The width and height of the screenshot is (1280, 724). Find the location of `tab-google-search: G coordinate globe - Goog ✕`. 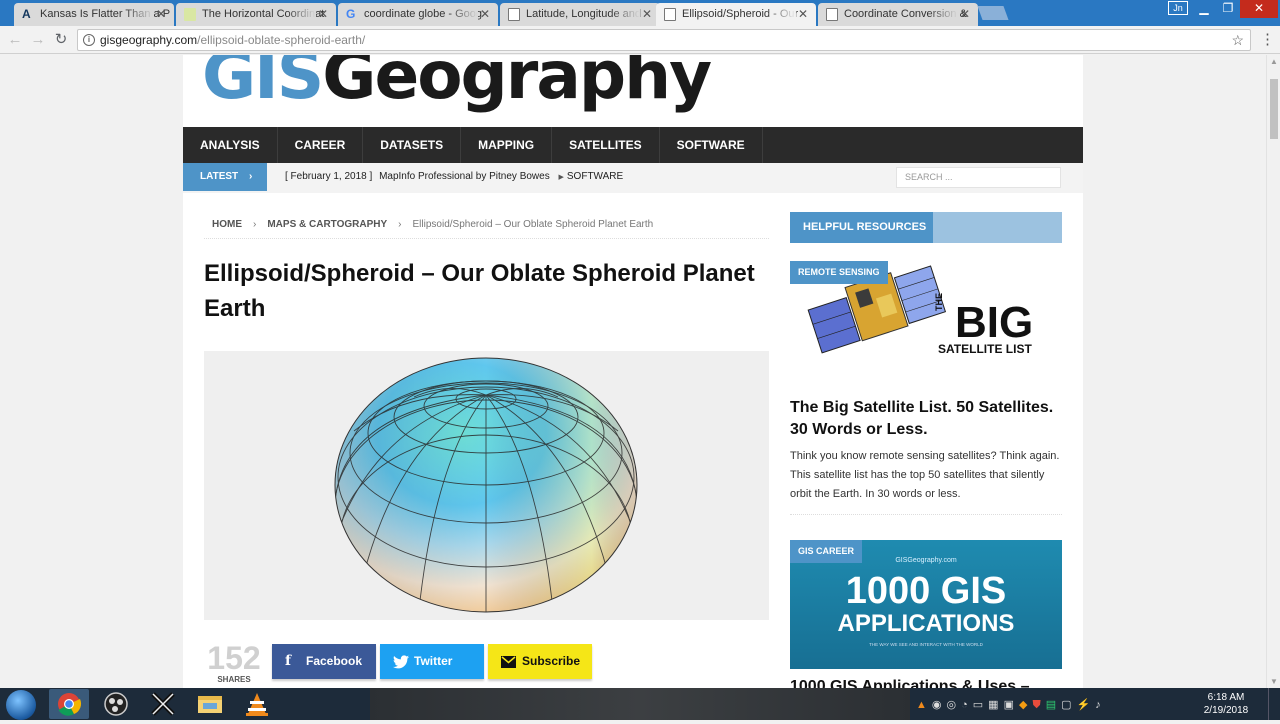

tab-google-search: G coordinate globe - Goog ✕ is located at coordinates (418, 14).